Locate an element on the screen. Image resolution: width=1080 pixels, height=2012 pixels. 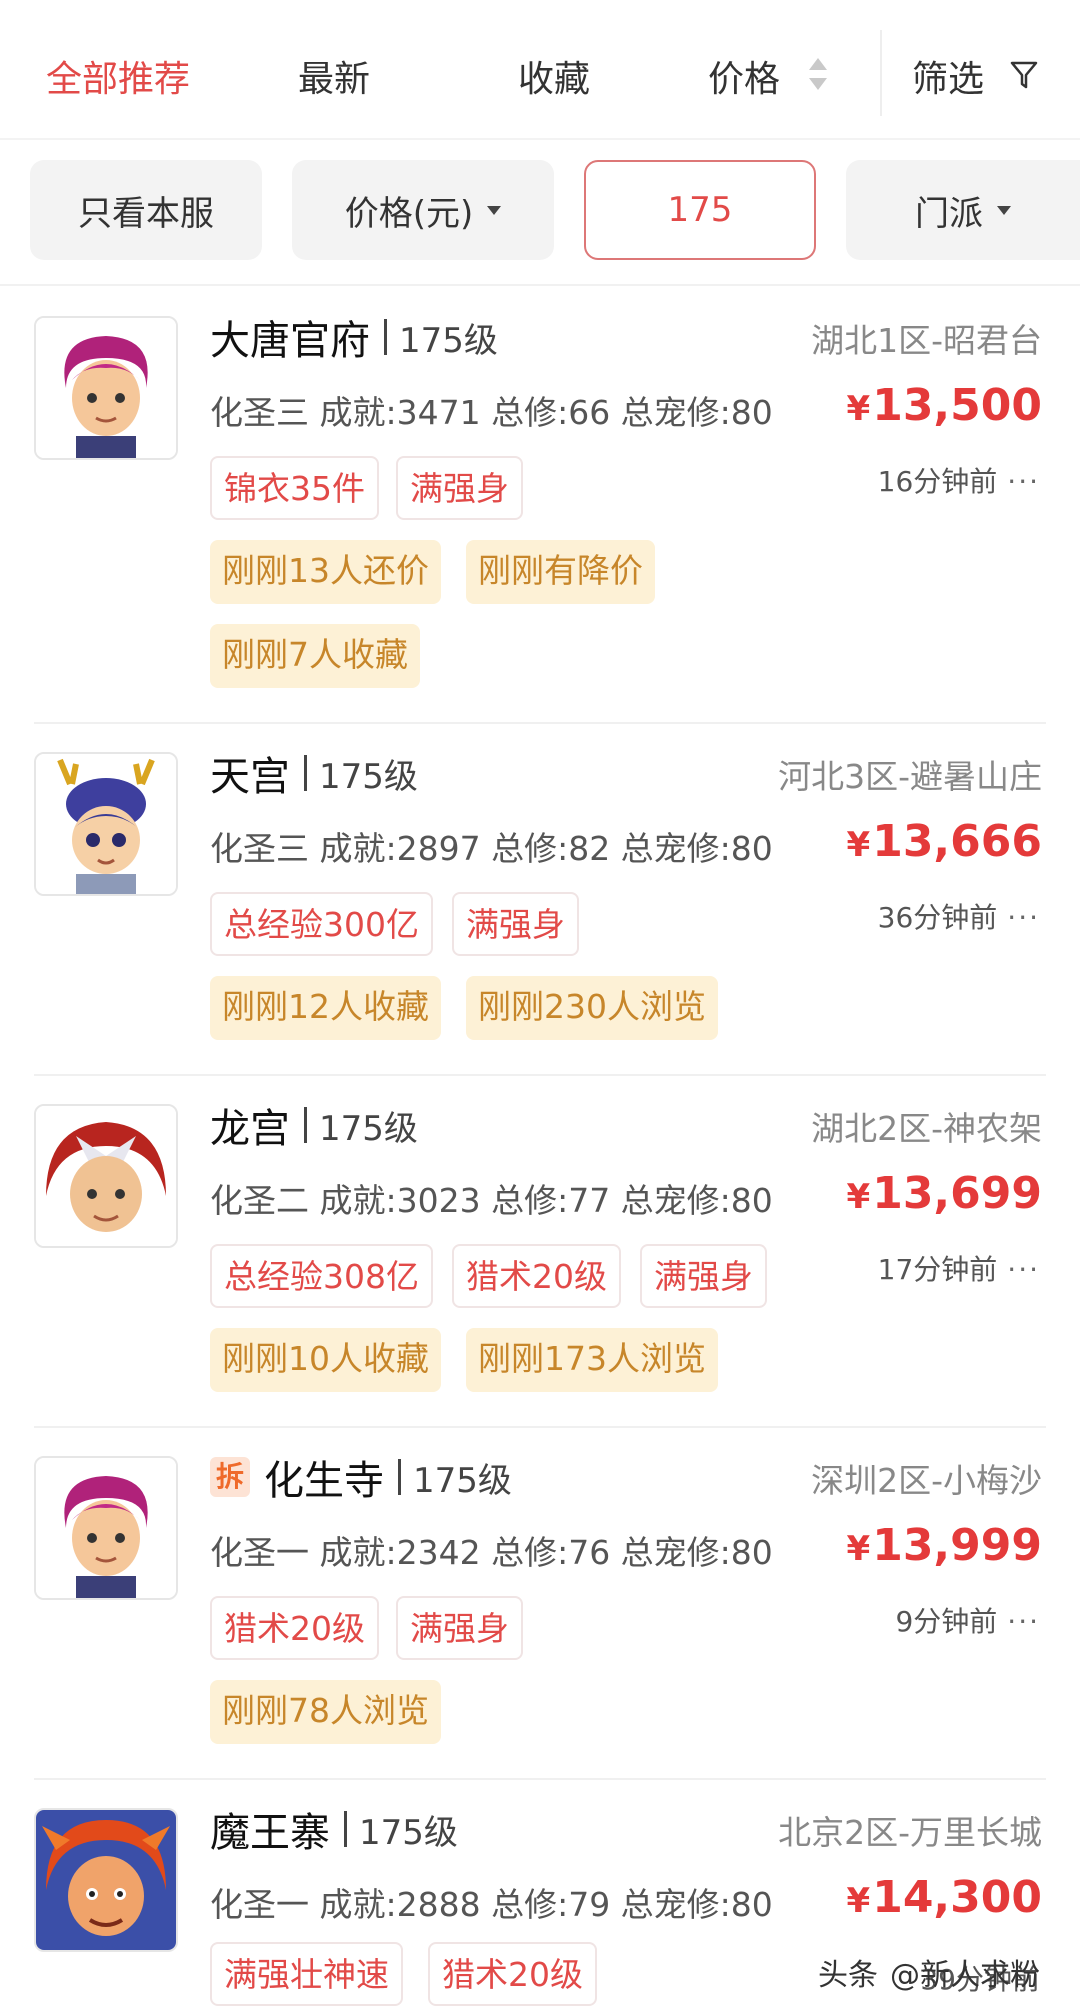
feature-tag: 总经验300亿 is located at coordinates (321, 924).